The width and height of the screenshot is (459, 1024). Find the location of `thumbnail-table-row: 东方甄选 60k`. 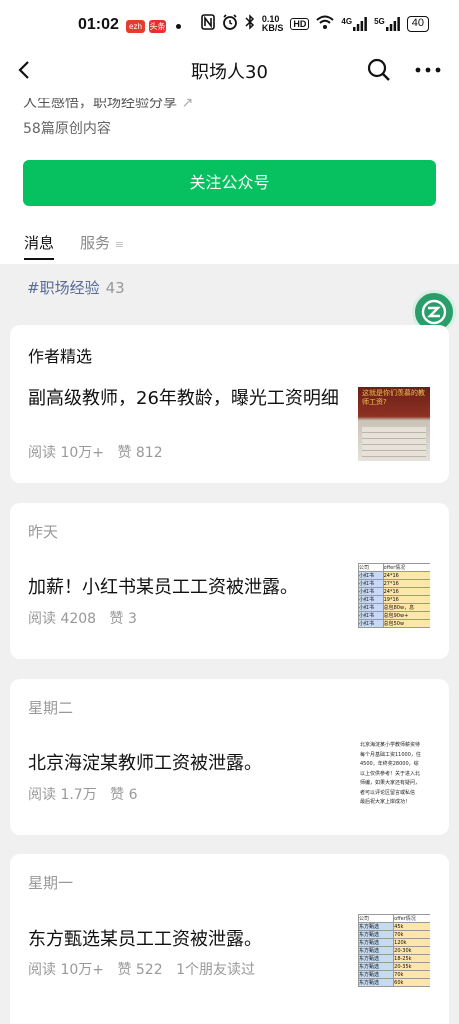

thumbnail-table-row: 东方甄选 60k is located at coordinates (394, 982).